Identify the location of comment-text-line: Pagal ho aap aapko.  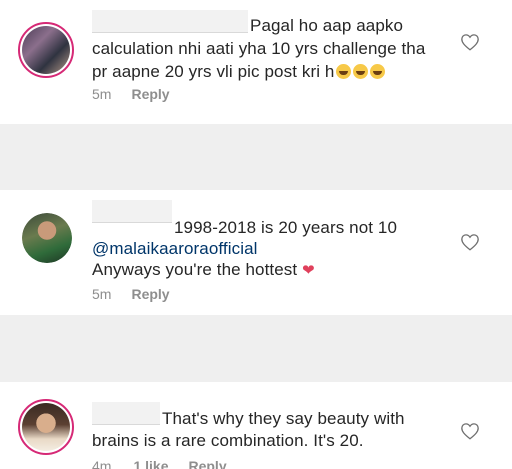
(327, 25).